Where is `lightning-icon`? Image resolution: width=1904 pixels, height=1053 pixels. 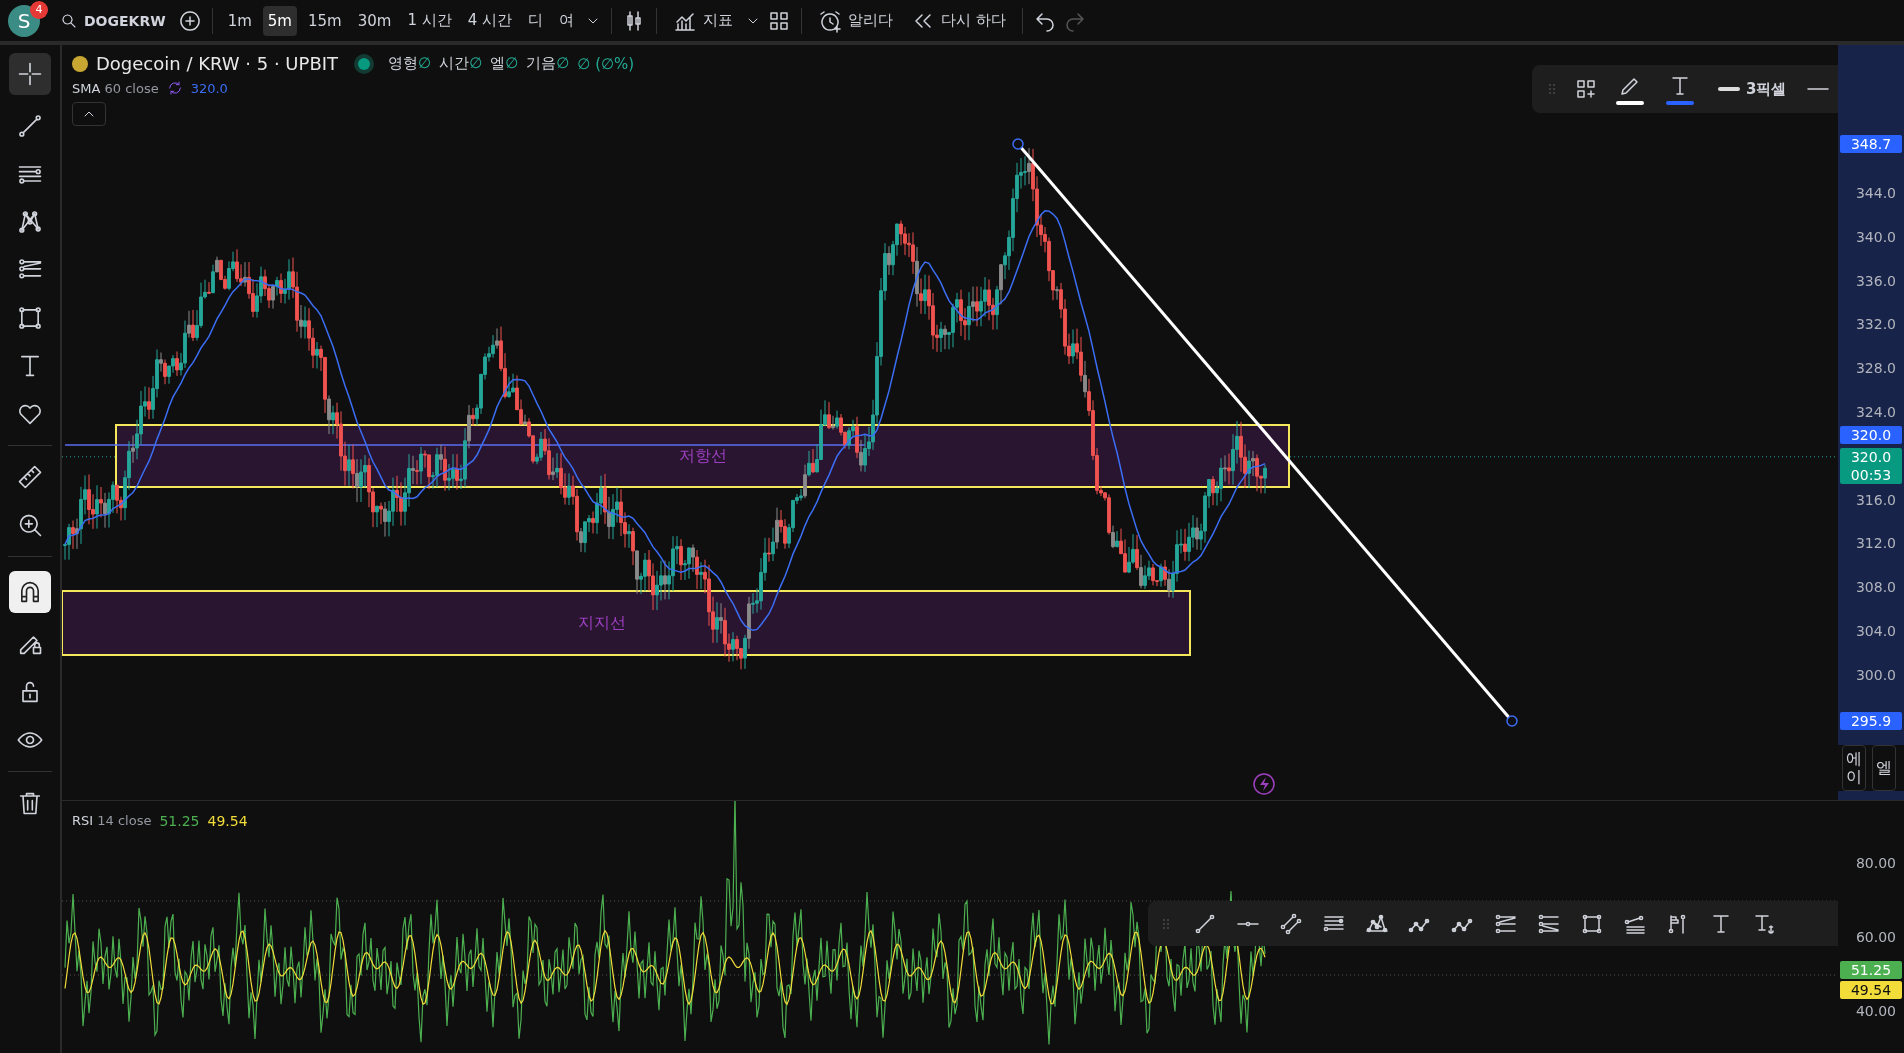 lightning-icon is located at coordinates (1264, 784).